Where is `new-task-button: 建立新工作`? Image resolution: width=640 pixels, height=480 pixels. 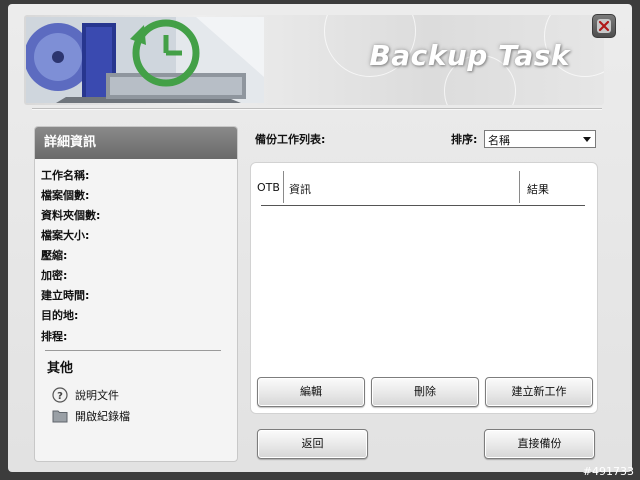
new-task-button: 建立新工作 is located at coordinates (539, 392).